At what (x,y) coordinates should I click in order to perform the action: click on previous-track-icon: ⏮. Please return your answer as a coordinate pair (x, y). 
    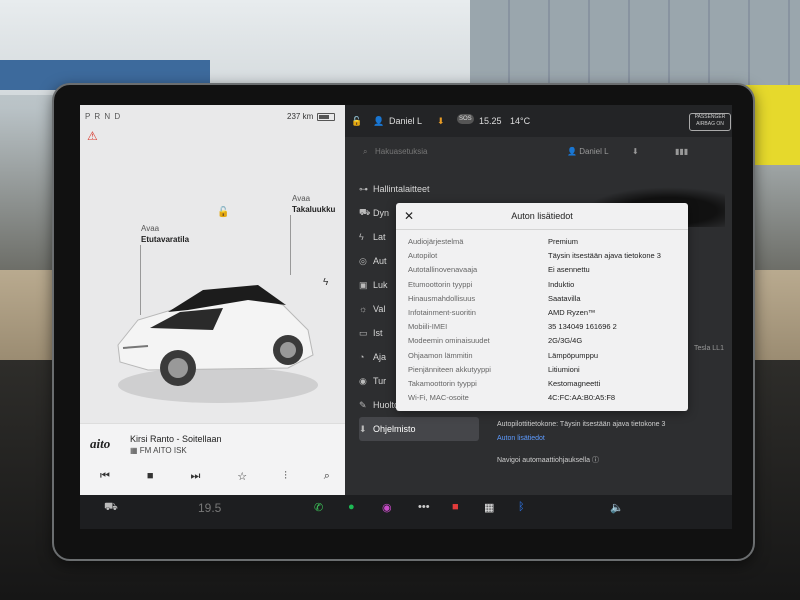
    Looking at the image, I should click on (105, 476).